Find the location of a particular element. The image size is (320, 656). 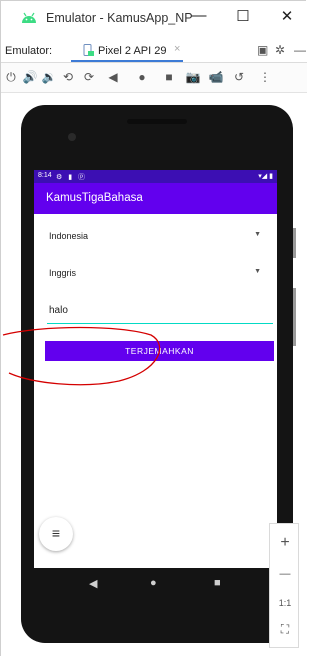

rotate-left-icon: ⟲ is located at coordinates (68, 77).